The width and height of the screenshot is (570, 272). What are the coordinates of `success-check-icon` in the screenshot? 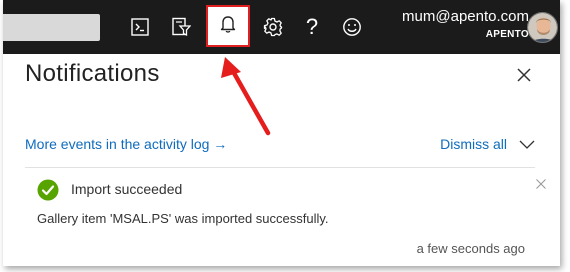 It's located at (48, 190).